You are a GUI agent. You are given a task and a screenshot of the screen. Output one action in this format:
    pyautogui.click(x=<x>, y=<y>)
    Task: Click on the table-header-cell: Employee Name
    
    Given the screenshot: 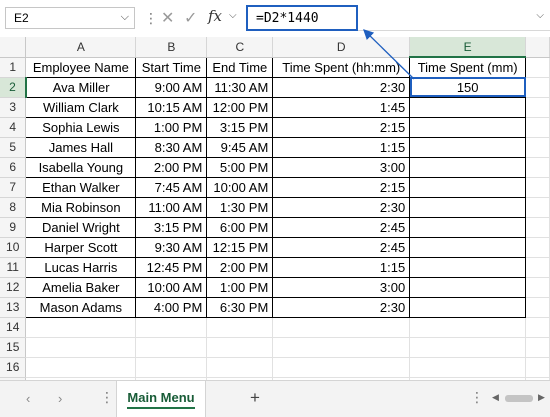 What is the action you would take?
    pyautogui.click(x=81, y=67)
    